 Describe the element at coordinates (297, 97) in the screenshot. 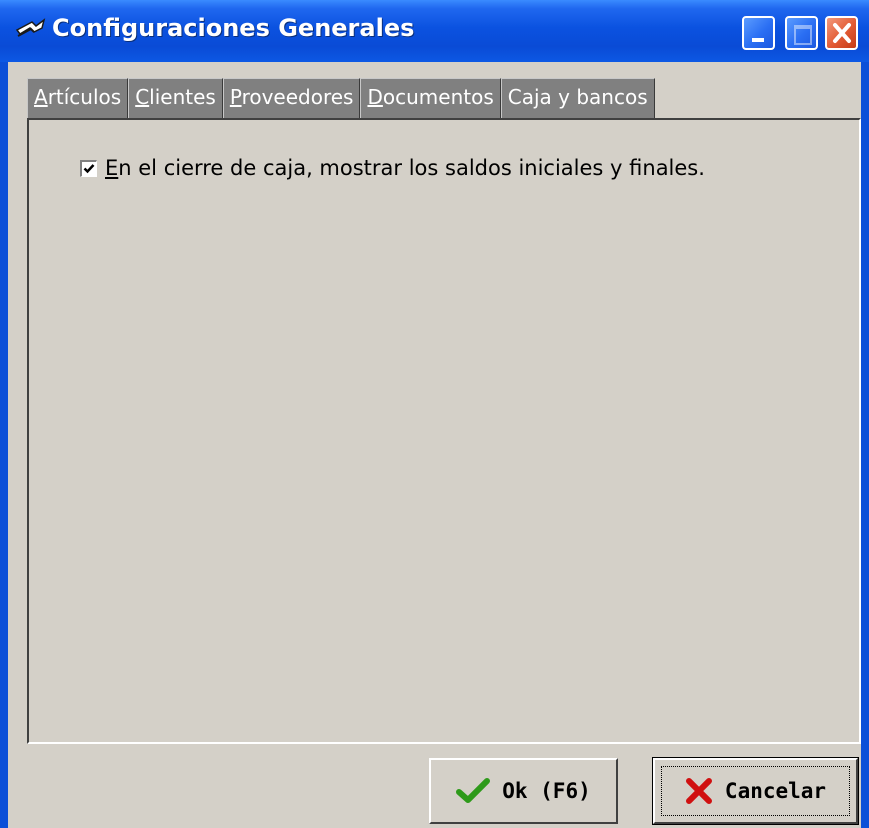

I see `tab-label: roveedores` at that location.